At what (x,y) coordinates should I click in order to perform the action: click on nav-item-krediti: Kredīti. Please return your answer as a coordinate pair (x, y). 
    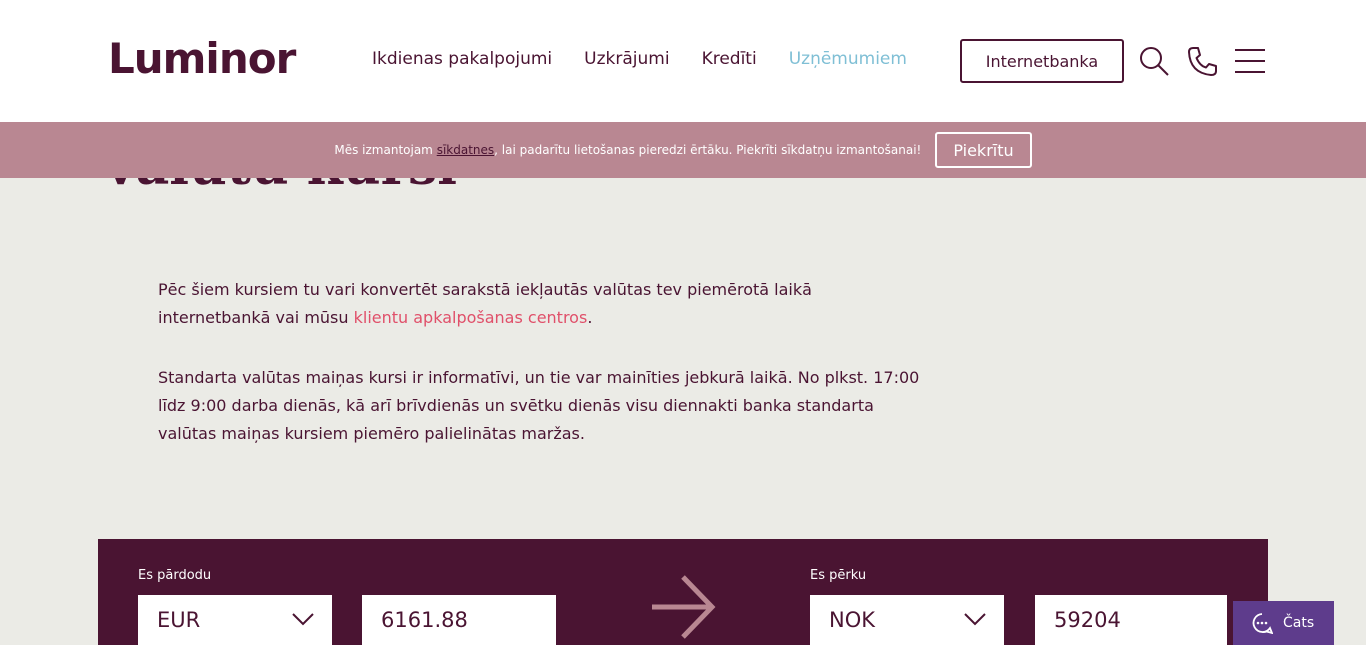
    Looking at the image, I should click on (729, 59).